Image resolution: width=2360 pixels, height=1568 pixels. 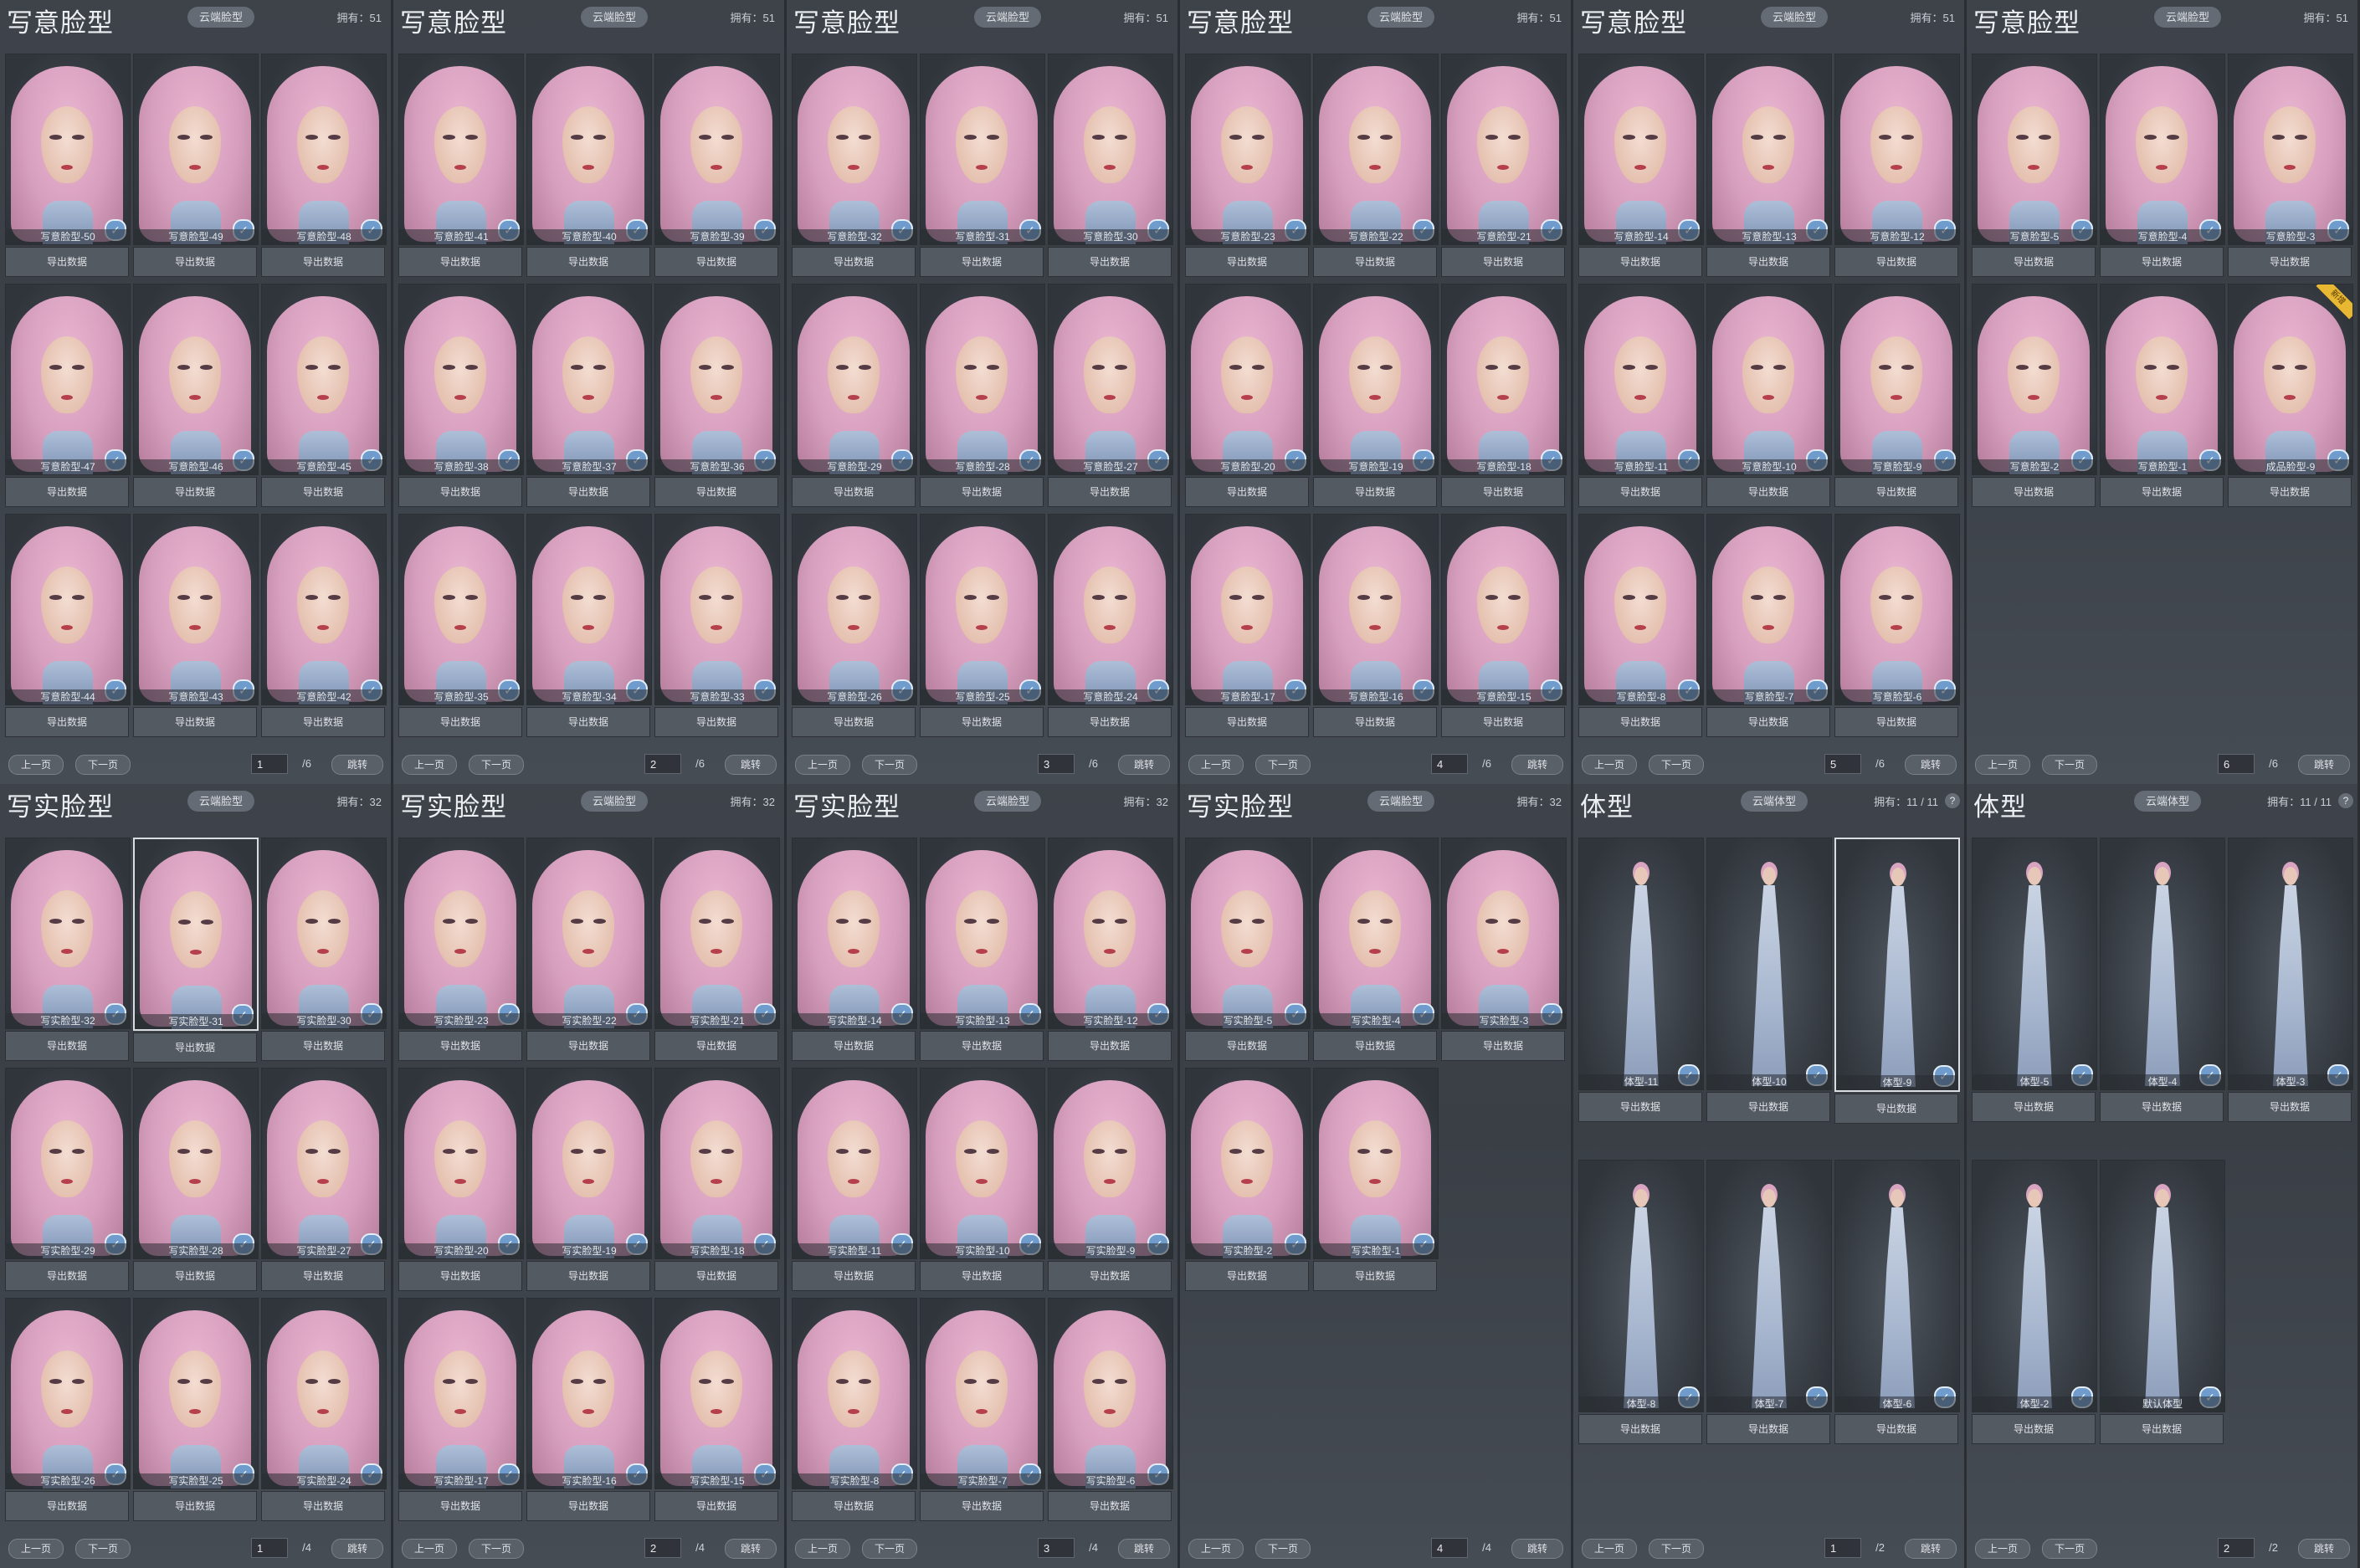 I want to click on preset-card: ✓写意脸型-6导出数据, so click(x=1897, y=626).